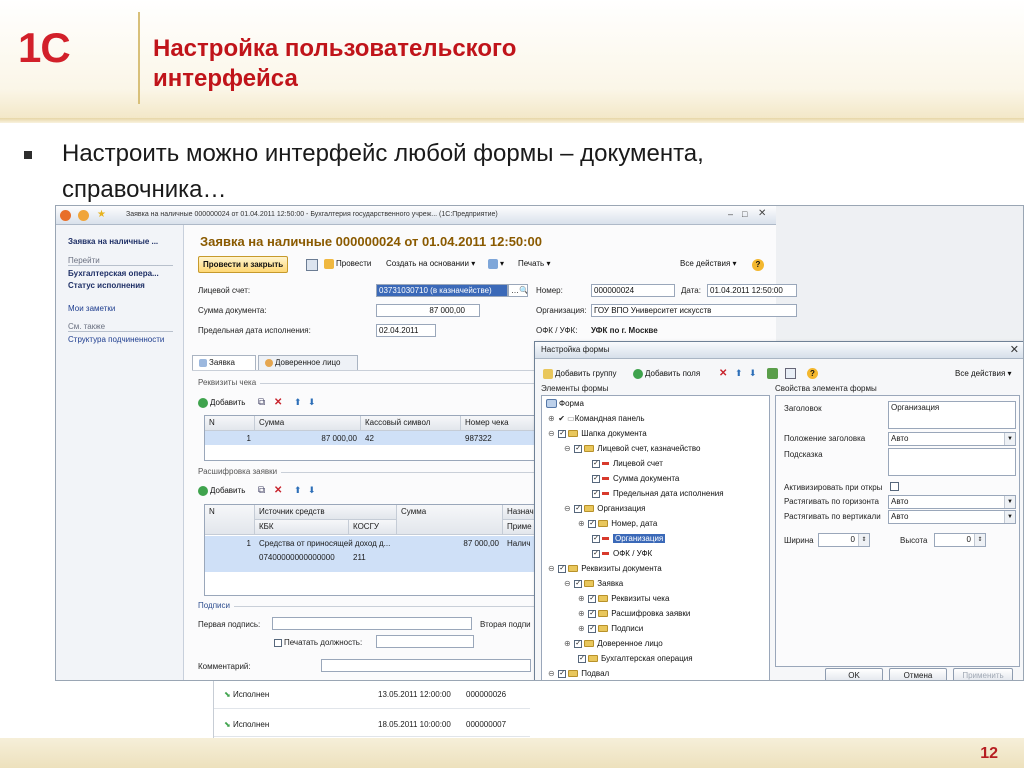 This screenshot has width=1024, height=768. What do you see at coordinates (983, 674) in the screenshot?
I see `apply-button: Применить` at bounding box center [983, 674].